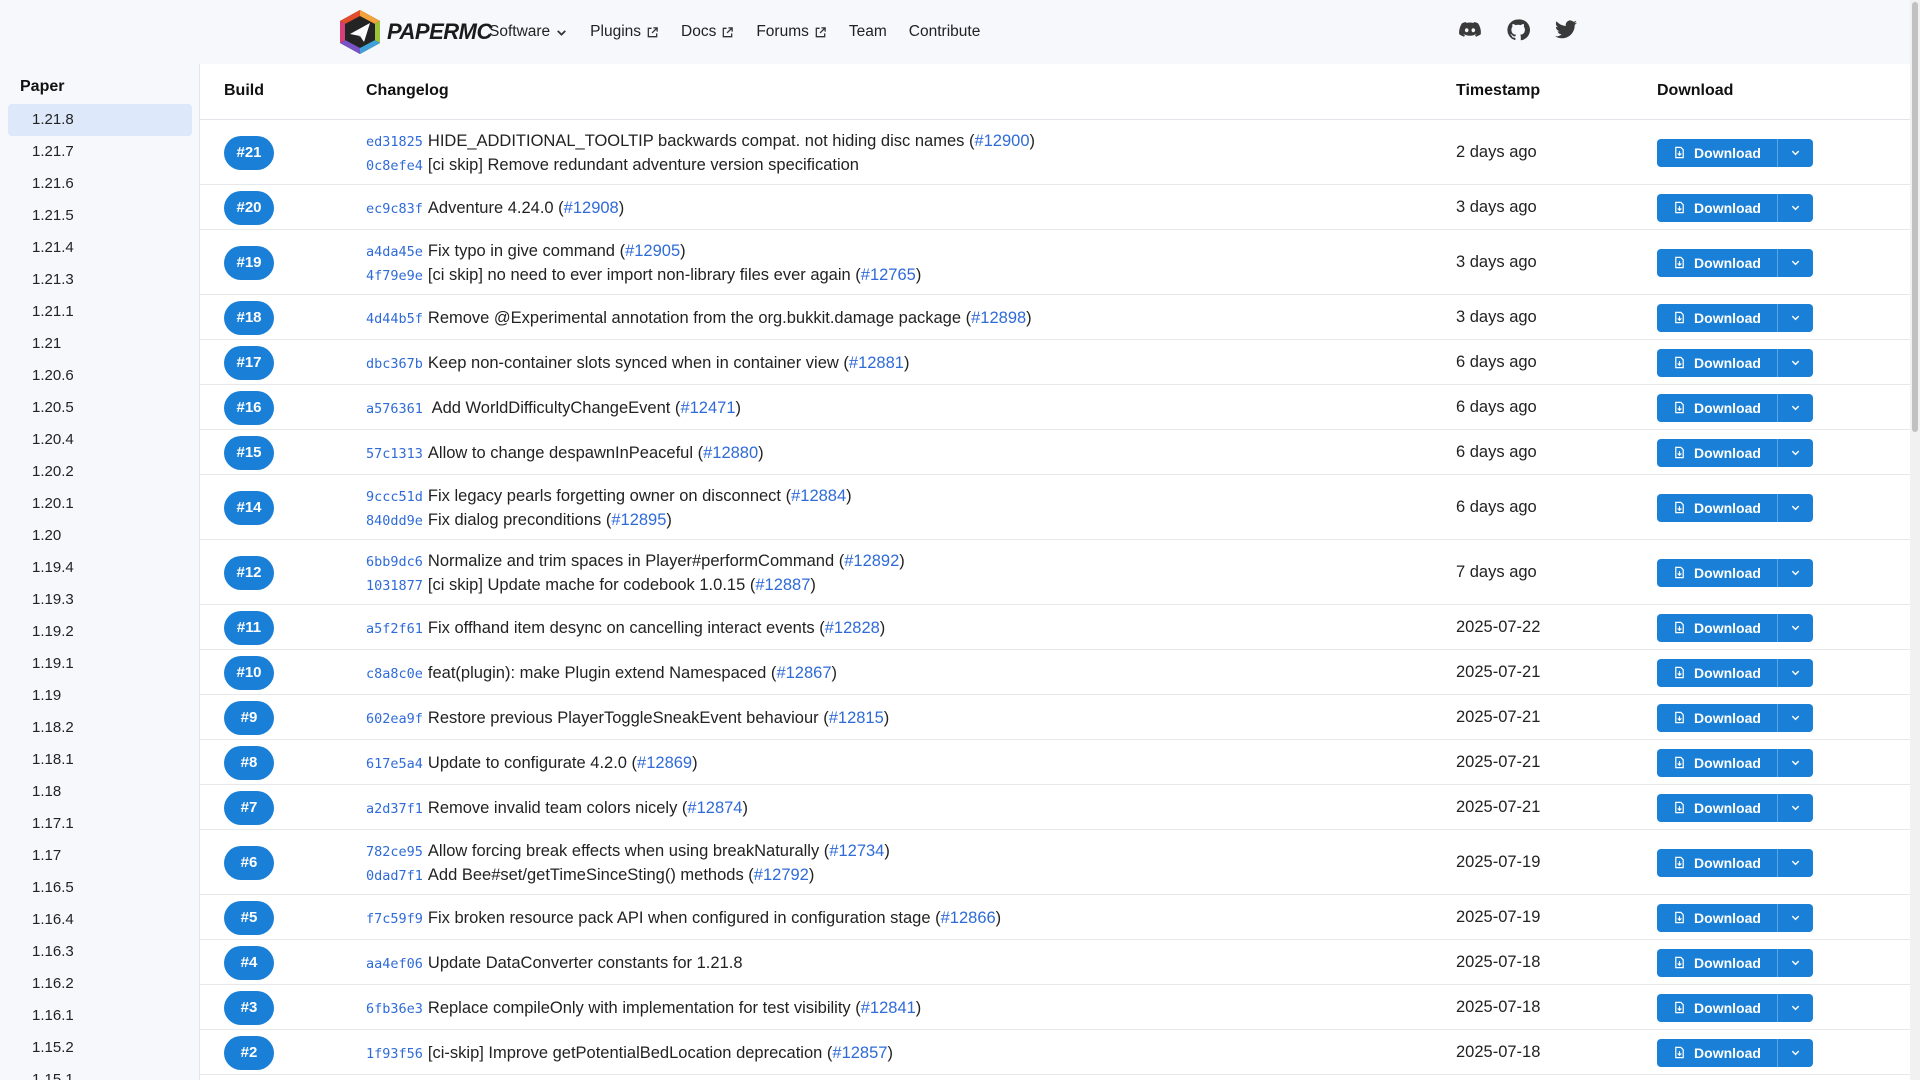 This screenshot has width=1920, height=1080. Describe the element at coordinates (414, 32) in the screenshot. I see `brand-home-link: PAPERMC` at that location.